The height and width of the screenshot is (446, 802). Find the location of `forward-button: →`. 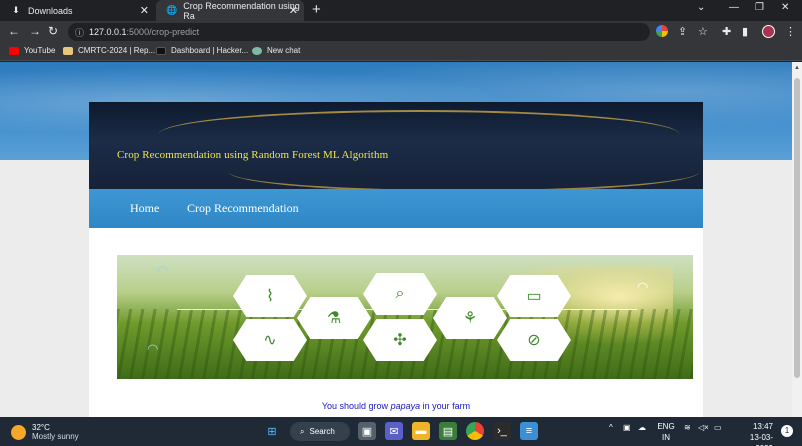

forward-button: → is located at coordinates (35, 31).